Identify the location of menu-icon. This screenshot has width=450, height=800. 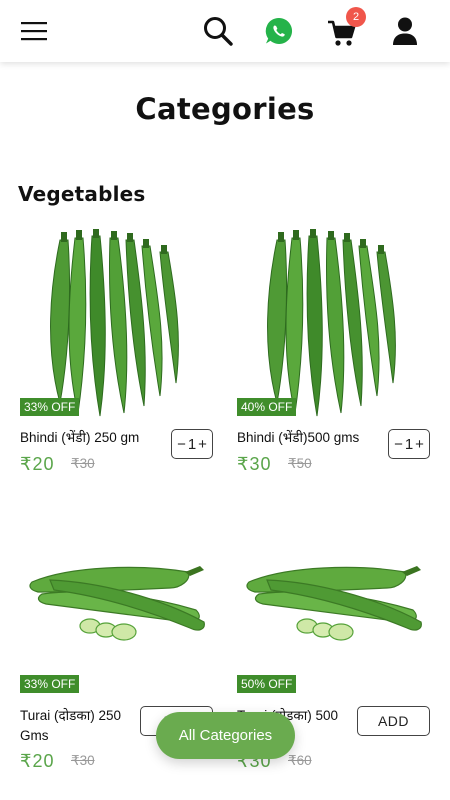
(34, 31).